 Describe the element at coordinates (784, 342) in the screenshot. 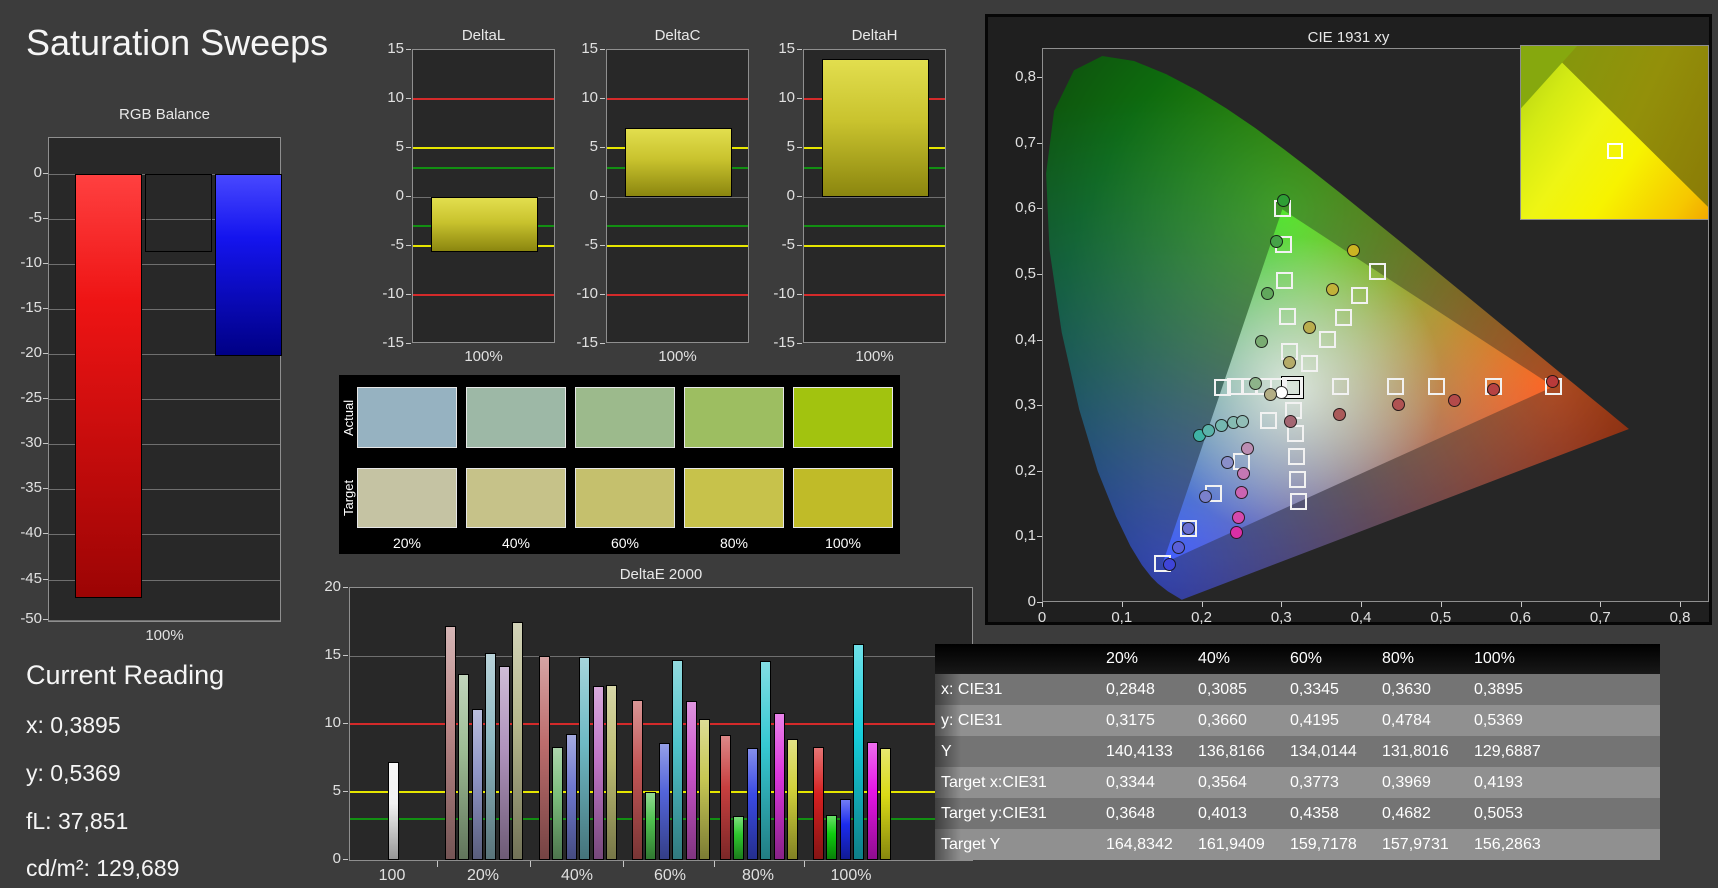

I see `delta-y-tick-label: -15` at that location.